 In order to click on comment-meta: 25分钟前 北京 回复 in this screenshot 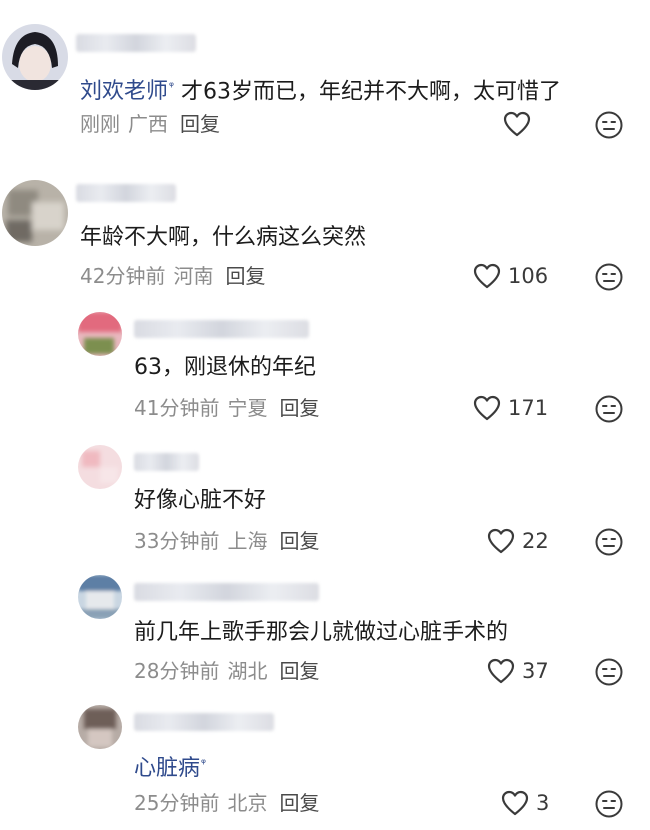, I will do `click(230, 803)`.